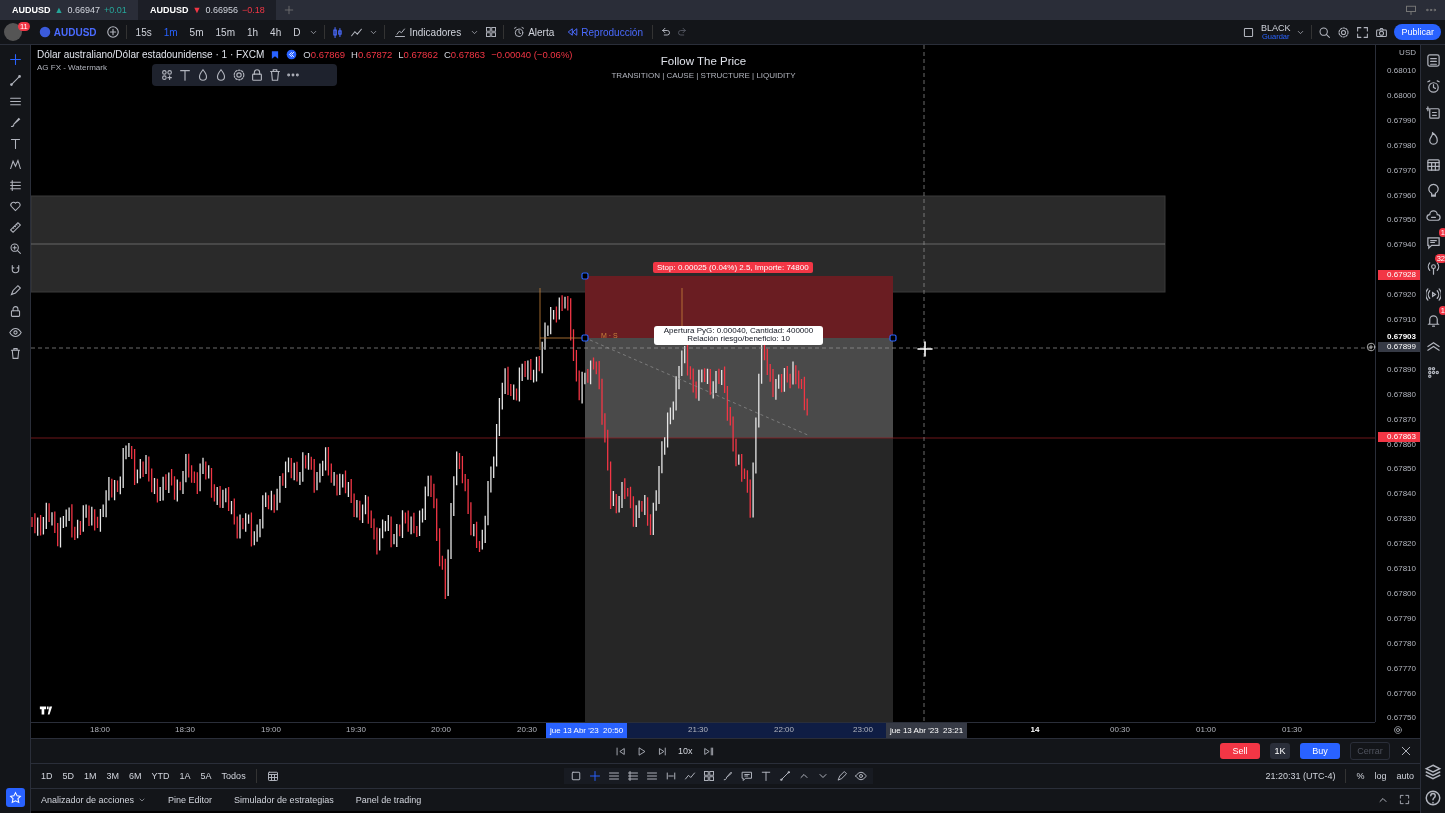 The width and height of the screenshot is (1445, 813). What do you see at coordinates (1275, 28) in the screenshot?
I see `layout-name: BLACK` at bounding box center [1275, 28].